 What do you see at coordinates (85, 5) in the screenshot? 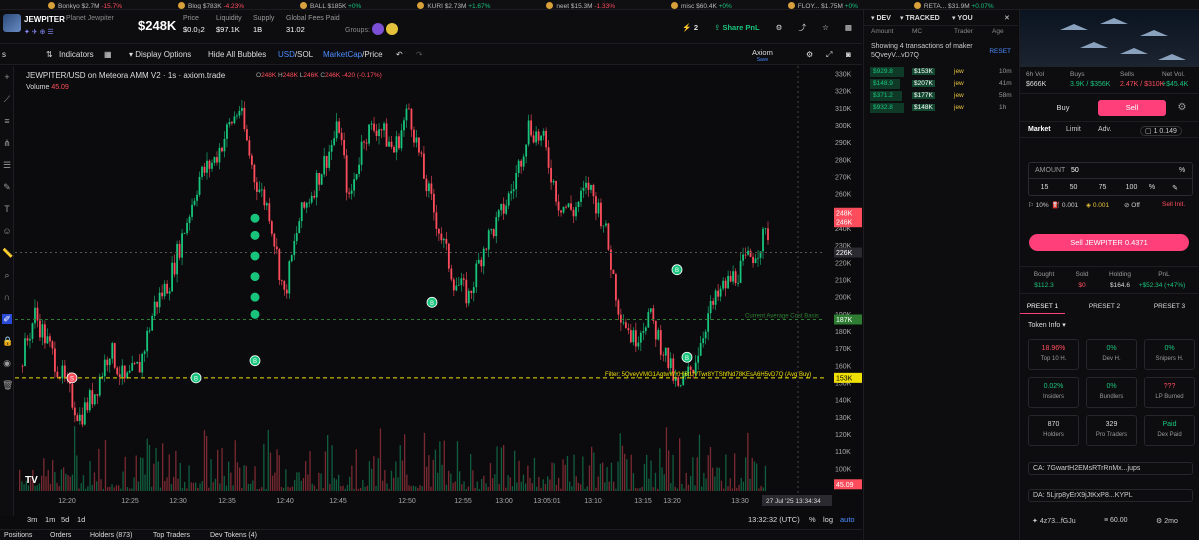
I see `ticker-item: Bonkyo $2.7M -15.7%` at bounding box center [85, 5].